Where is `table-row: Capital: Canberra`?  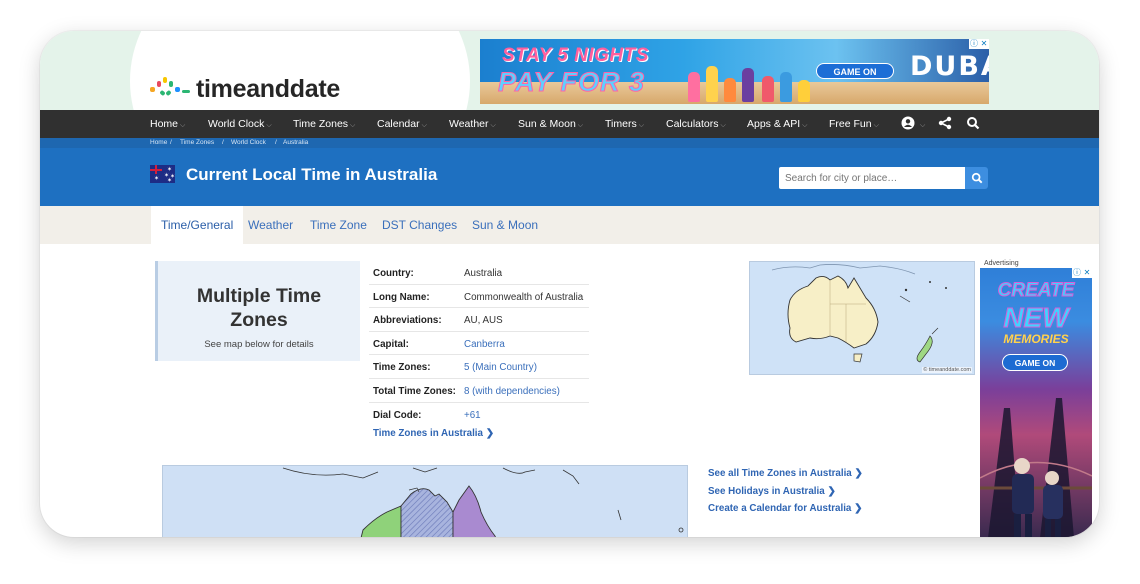 table-row: Capital: Canberra is located at coordinates (479, 344).